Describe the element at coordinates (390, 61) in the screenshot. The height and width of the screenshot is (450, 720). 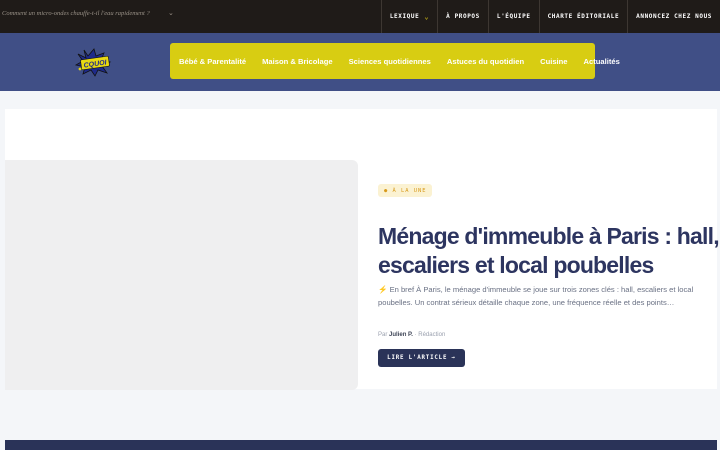
I see `category-sciences: Sciences quotidiennes` at that location.